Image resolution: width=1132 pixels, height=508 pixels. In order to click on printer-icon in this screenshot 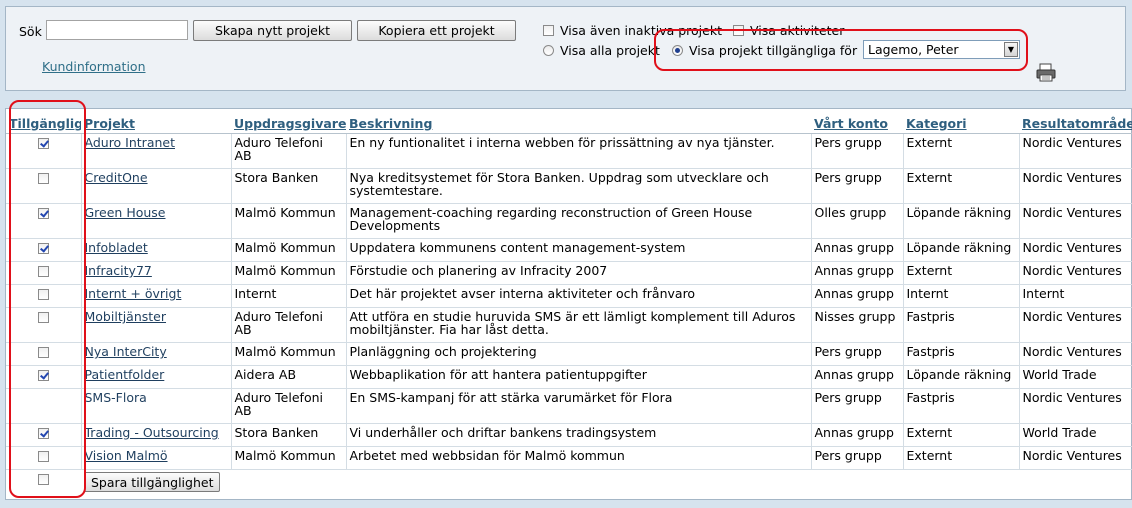, I will do `click(1046, 73)`.